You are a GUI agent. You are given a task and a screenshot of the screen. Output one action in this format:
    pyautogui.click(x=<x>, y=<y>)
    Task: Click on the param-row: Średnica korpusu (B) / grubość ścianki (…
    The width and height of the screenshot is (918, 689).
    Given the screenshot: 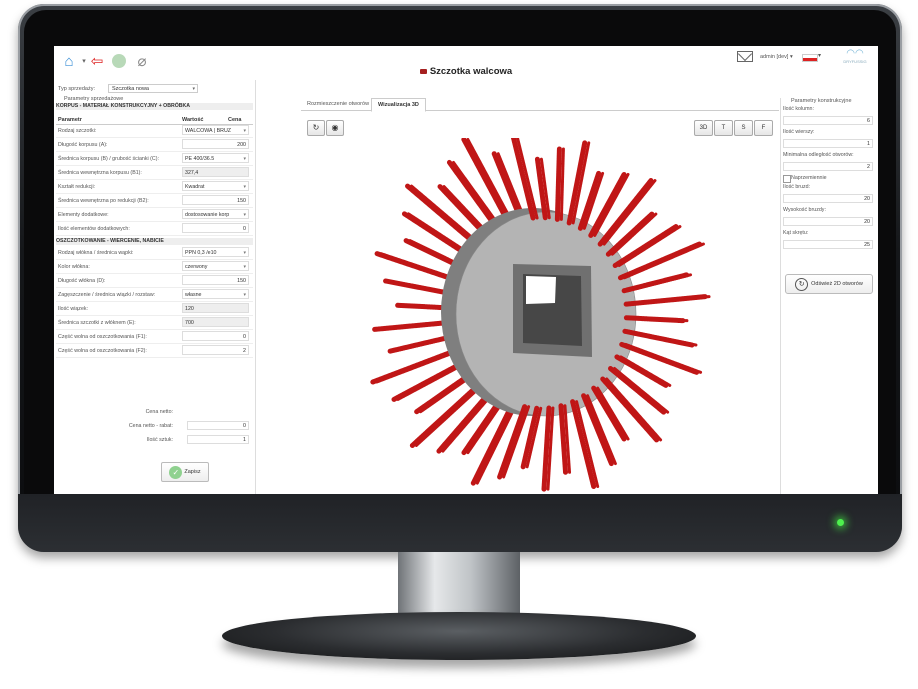 What is the action you would take?
    pyautogui.click(x=154, y=159)
    